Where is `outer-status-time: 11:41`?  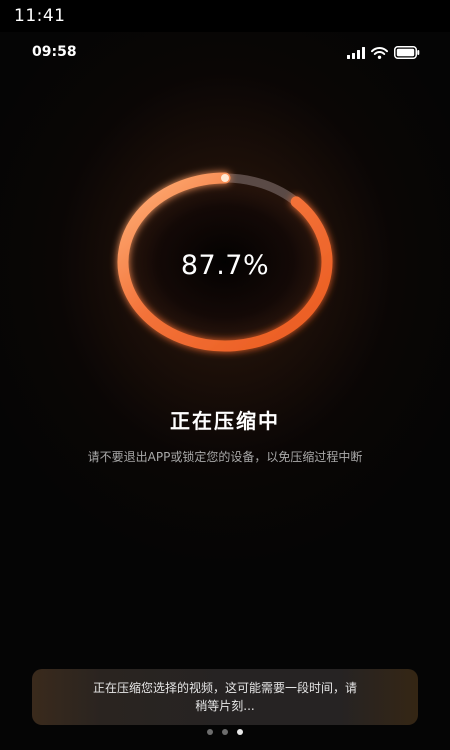
outer-status-time: 11:41 is located at coordinates (40, 16).